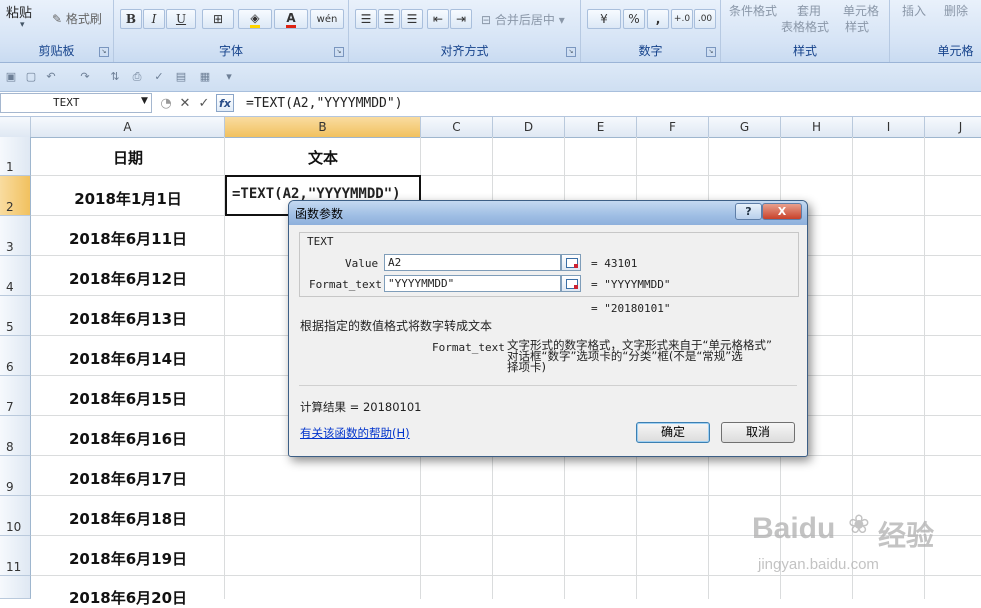  What do you see at coordinates (914, 10) in the screenshot?
I see `insert-button: 插入` at bounding box center [914, 10].